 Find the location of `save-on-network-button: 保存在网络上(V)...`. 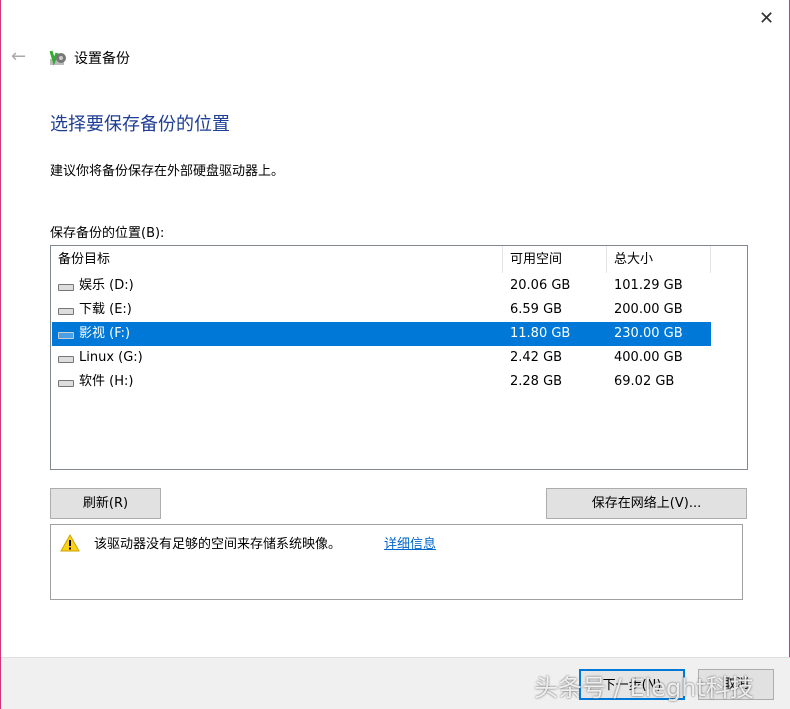

save-on-network-button: 保存在网络上(V)... is located at coordinates (646, 503).